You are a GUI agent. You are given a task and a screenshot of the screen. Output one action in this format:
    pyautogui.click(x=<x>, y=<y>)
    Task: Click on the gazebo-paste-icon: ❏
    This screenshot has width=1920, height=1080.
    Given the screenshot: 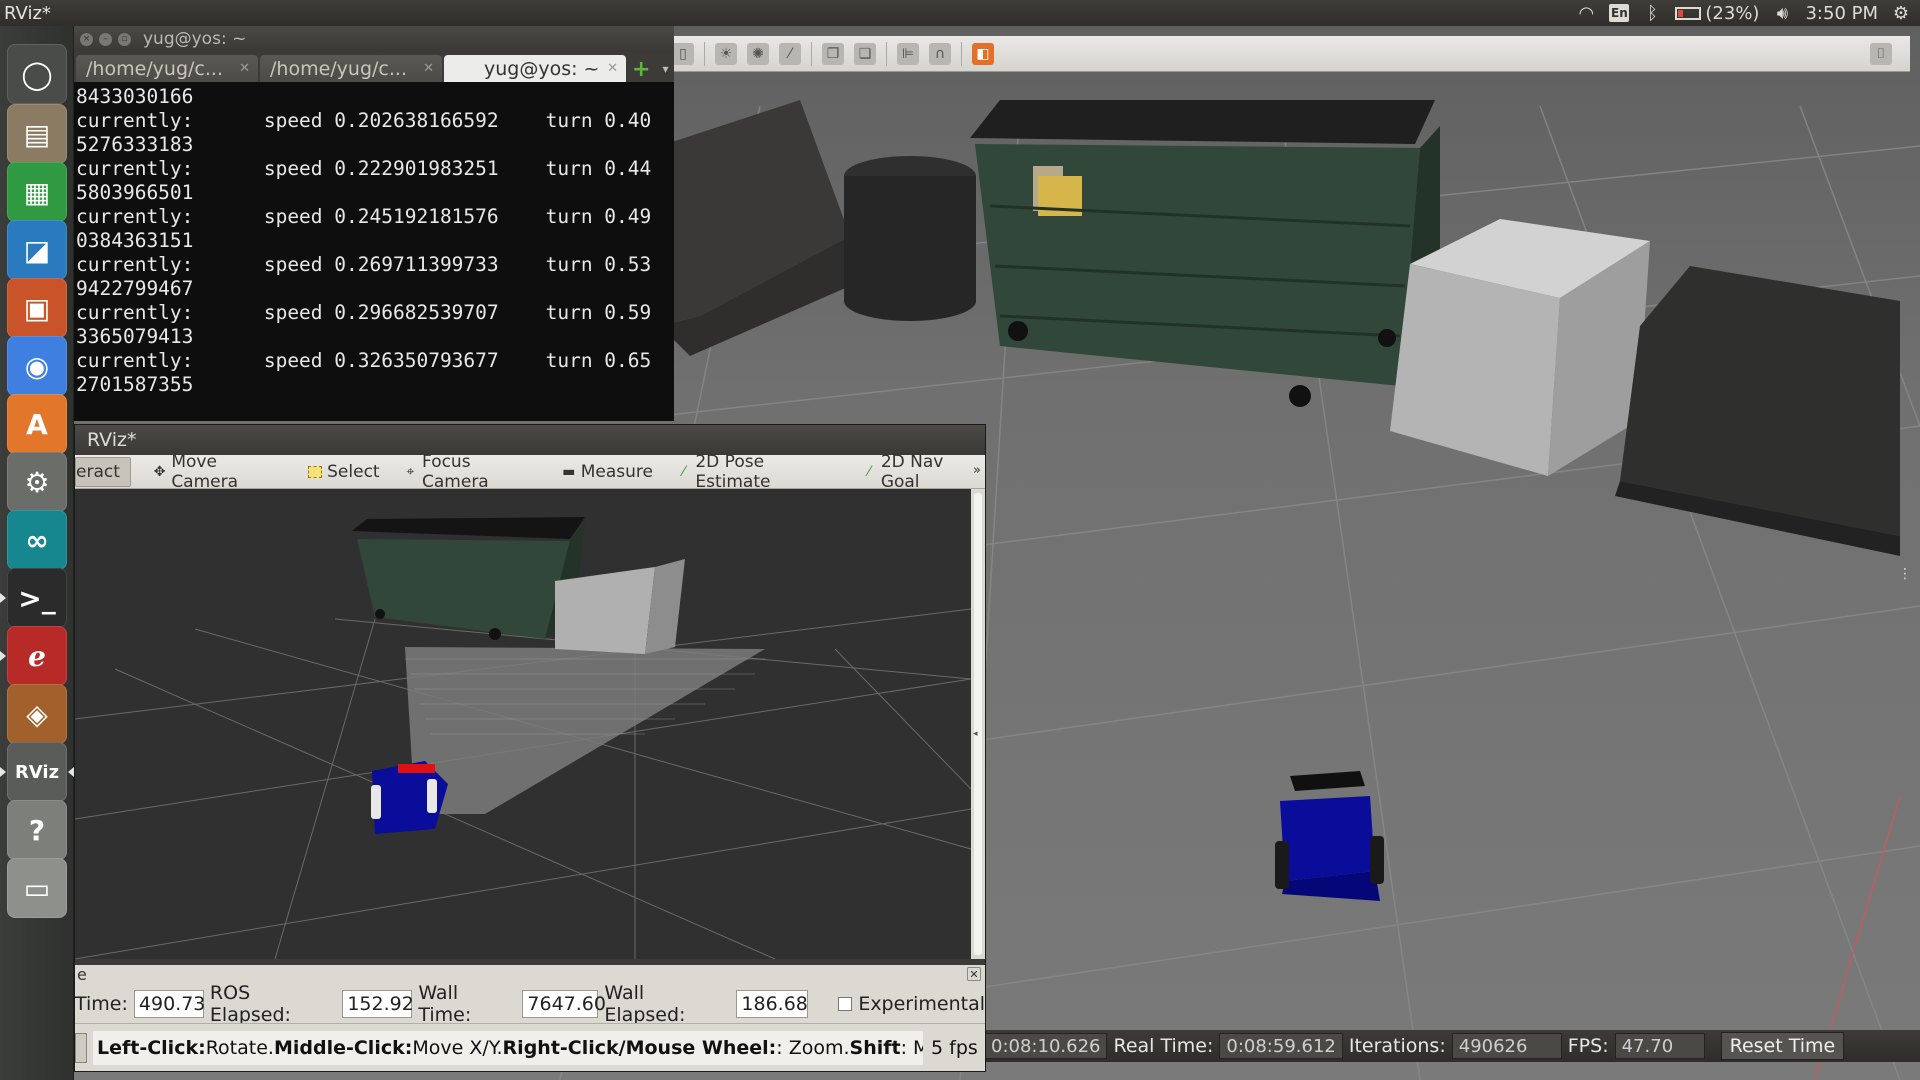 What is the action you would take?
    pyautogui.click(x=865, y=53)
    